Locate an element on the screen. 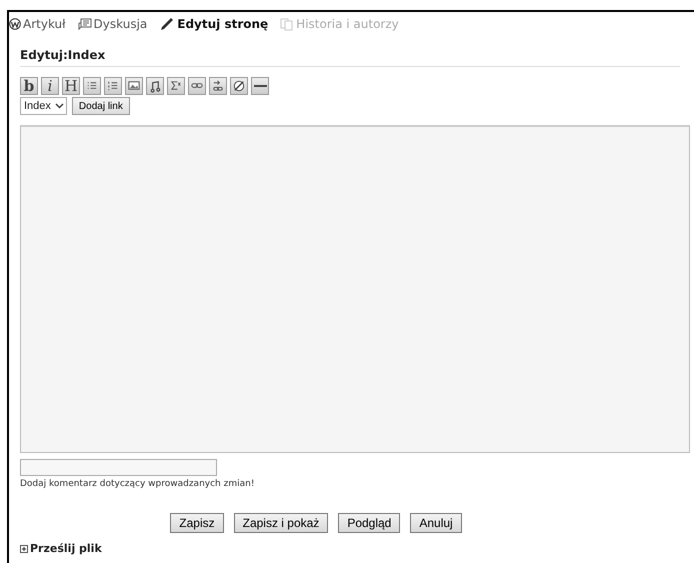  format-button: b is located at coordinates (29, 86).